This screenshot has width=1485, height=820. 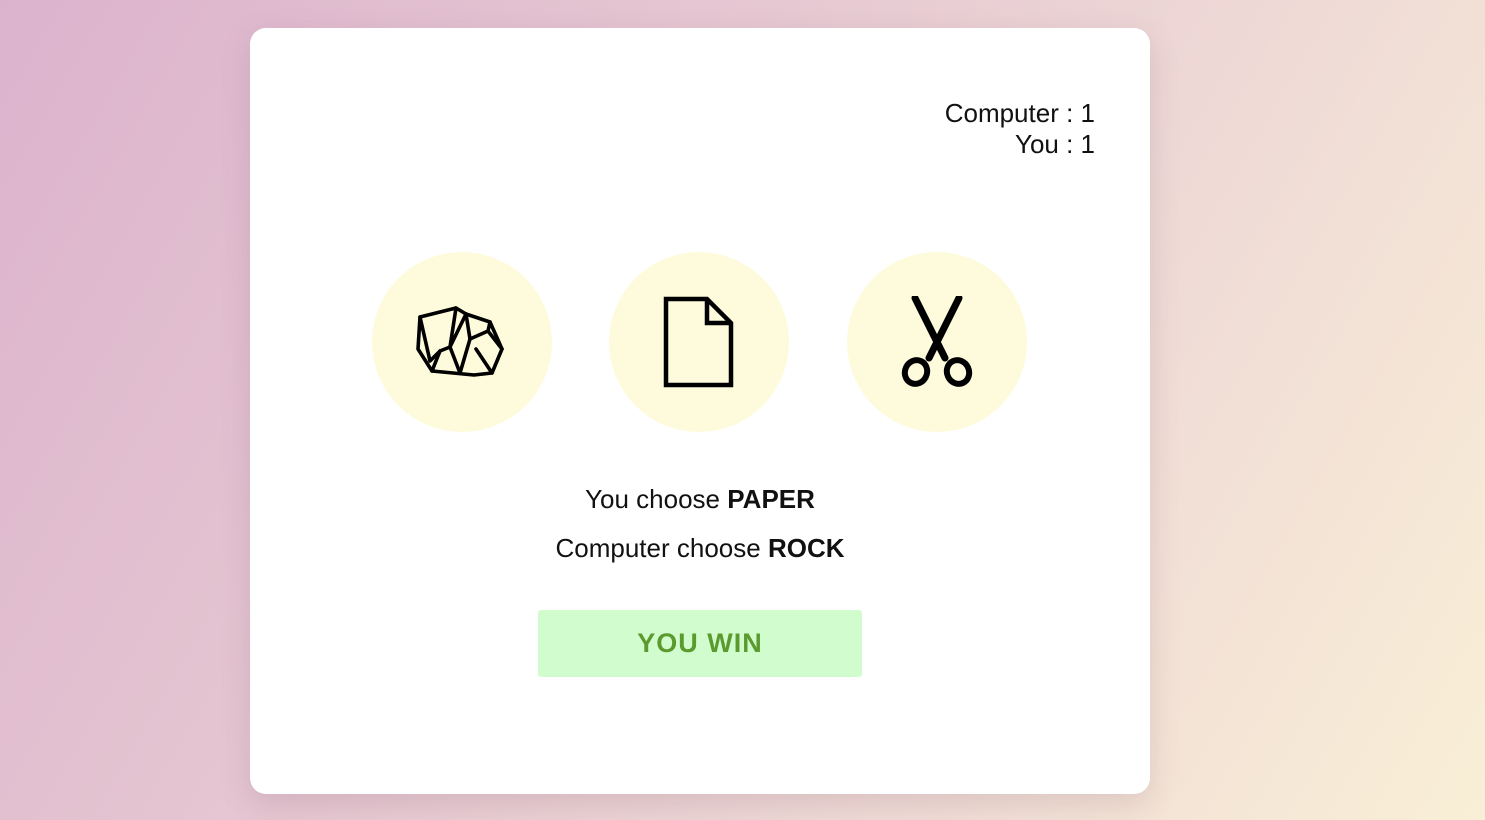 What do you see at coordinates (1087, 144) in the screenshot?
I see `player-score-value: 1` at bounding box center [1087, 144].